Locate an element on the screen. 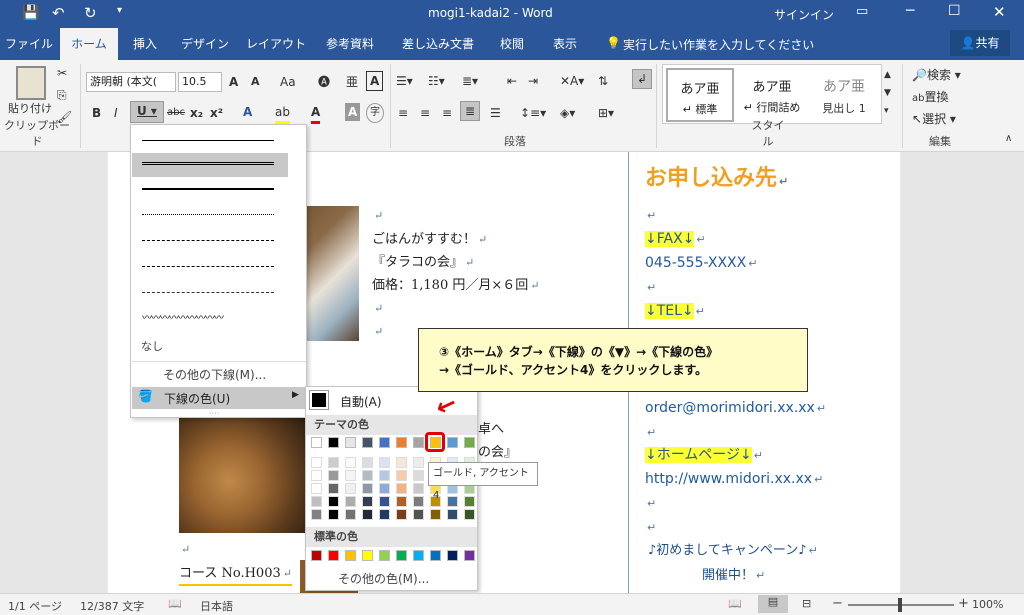 Image resolution: width=1024 pixels, height=615 pixels. borders-icon: ⊞▾ is located at coordinates (606, 113).